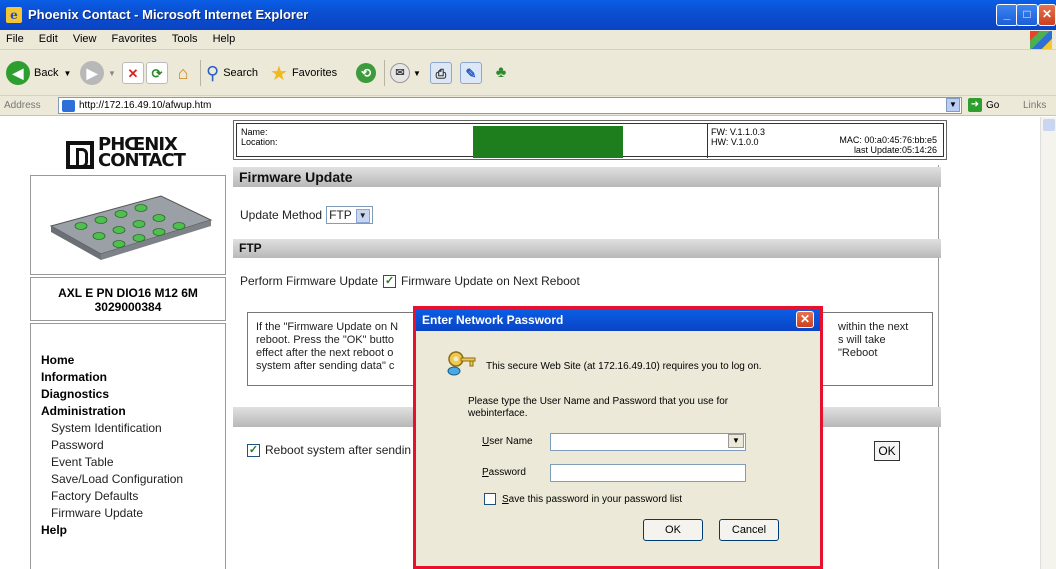  What do you see at coordinates (736, 441) in the screenshot?
I see `user-name-dropdown-icon: ▼` at bounding box center [736, 441].